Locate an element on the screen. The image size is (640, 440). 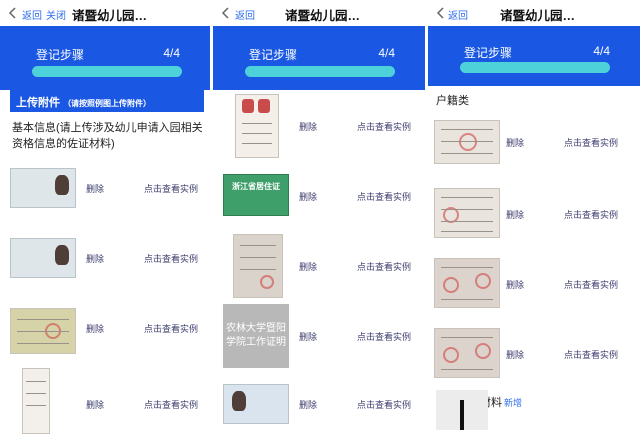
close-button: 关闭 is located at coordinates (56, 14).